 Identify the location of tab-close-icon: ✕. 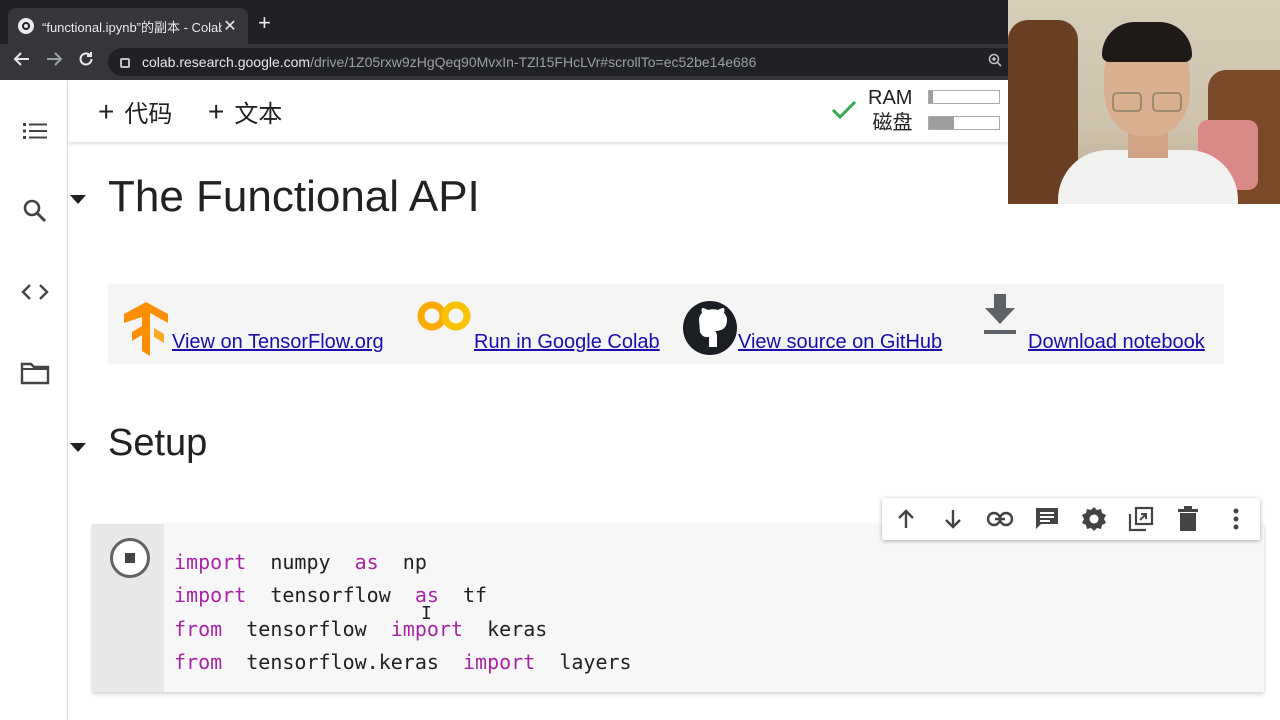
(230, 26).